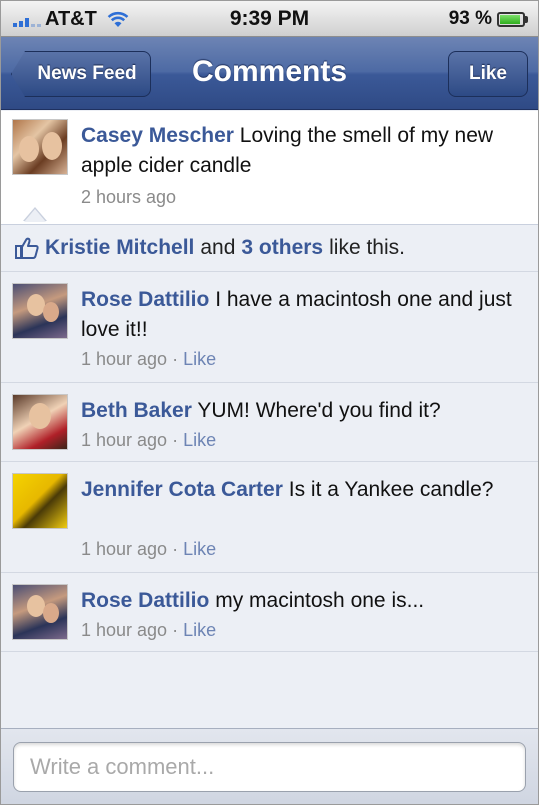 Image resolution: width=539 pixels, height=805 pixels. Describe the element at coordinates (35, 215) in the screenshot. I see `pointer-caret-inner` at that location.